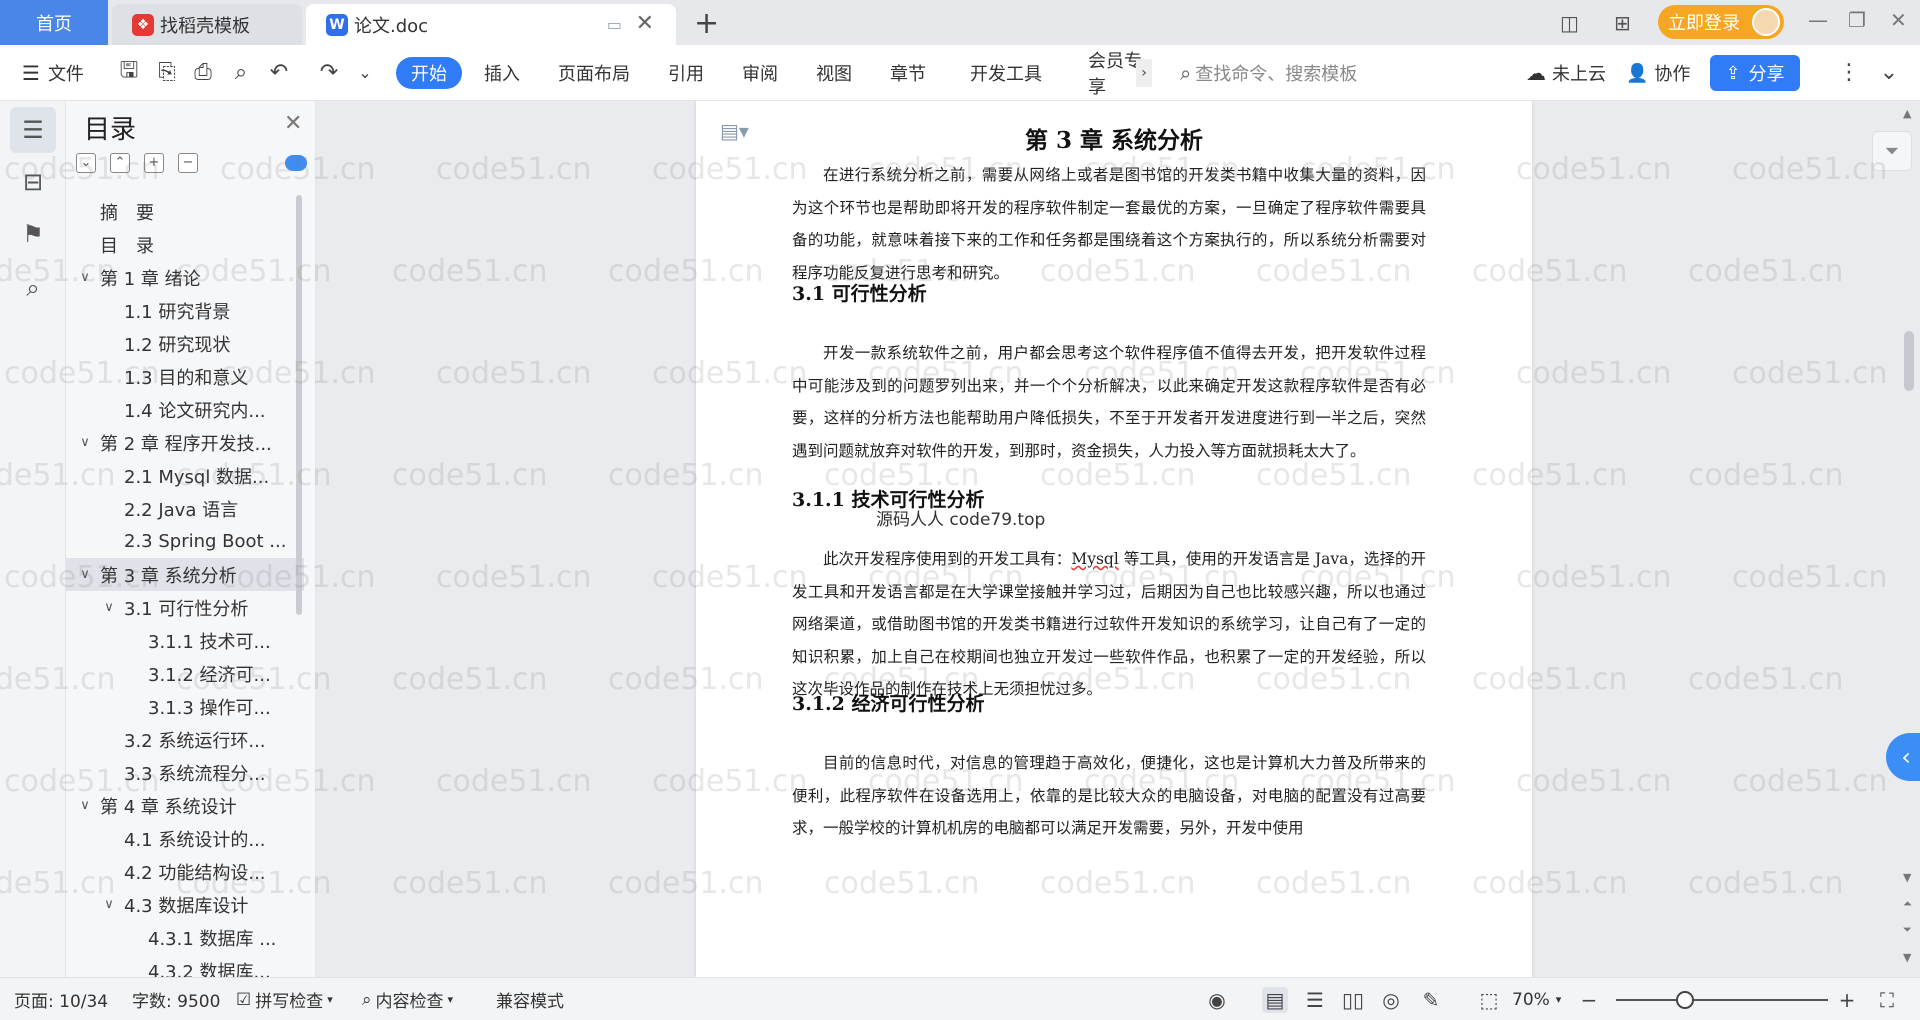  Describe the element at coordinates (502, 73) in the screenshot. I see `tab-insert: 插入` at that location.